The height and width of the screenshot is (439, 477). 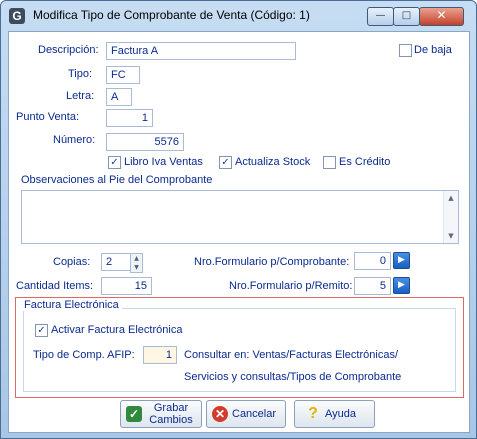 What do you see at coordinates (220, 414) in the screenshot?
I see `cancel-icon: ✕` at bounding box center [220, 414].